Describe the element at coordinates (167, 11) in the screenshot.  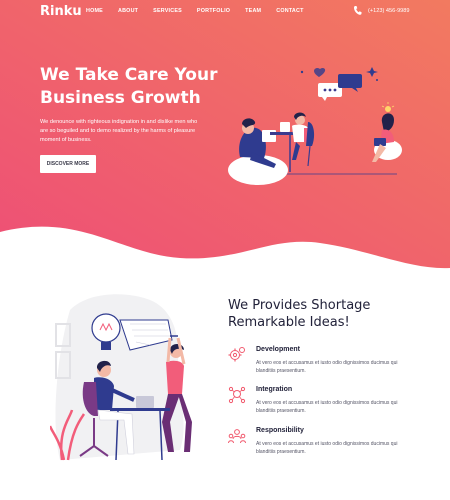
I see `nav-item-services: SERVICES` at that location.